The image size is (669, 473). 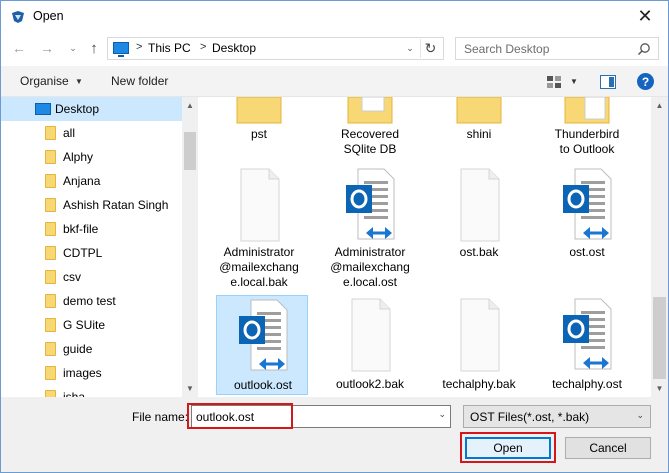 I want to click on sidebar-item-csv: csv, so click(x=91, y=277).